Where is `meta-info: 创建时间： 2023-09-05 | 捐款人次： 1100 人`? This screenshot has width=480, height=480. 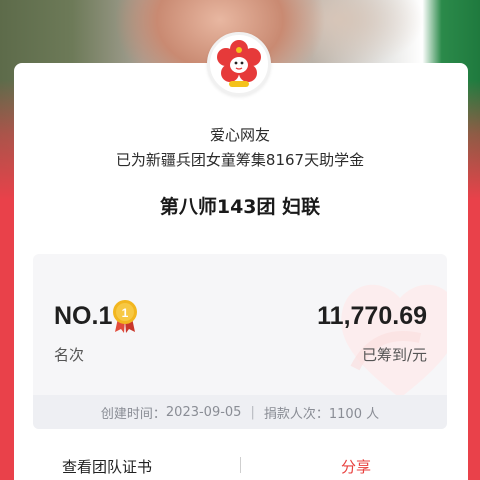
meta-info: 创建时间： 2023-09-05 | 捐款人次： 1100 人 is located at coordinates (240, 412).